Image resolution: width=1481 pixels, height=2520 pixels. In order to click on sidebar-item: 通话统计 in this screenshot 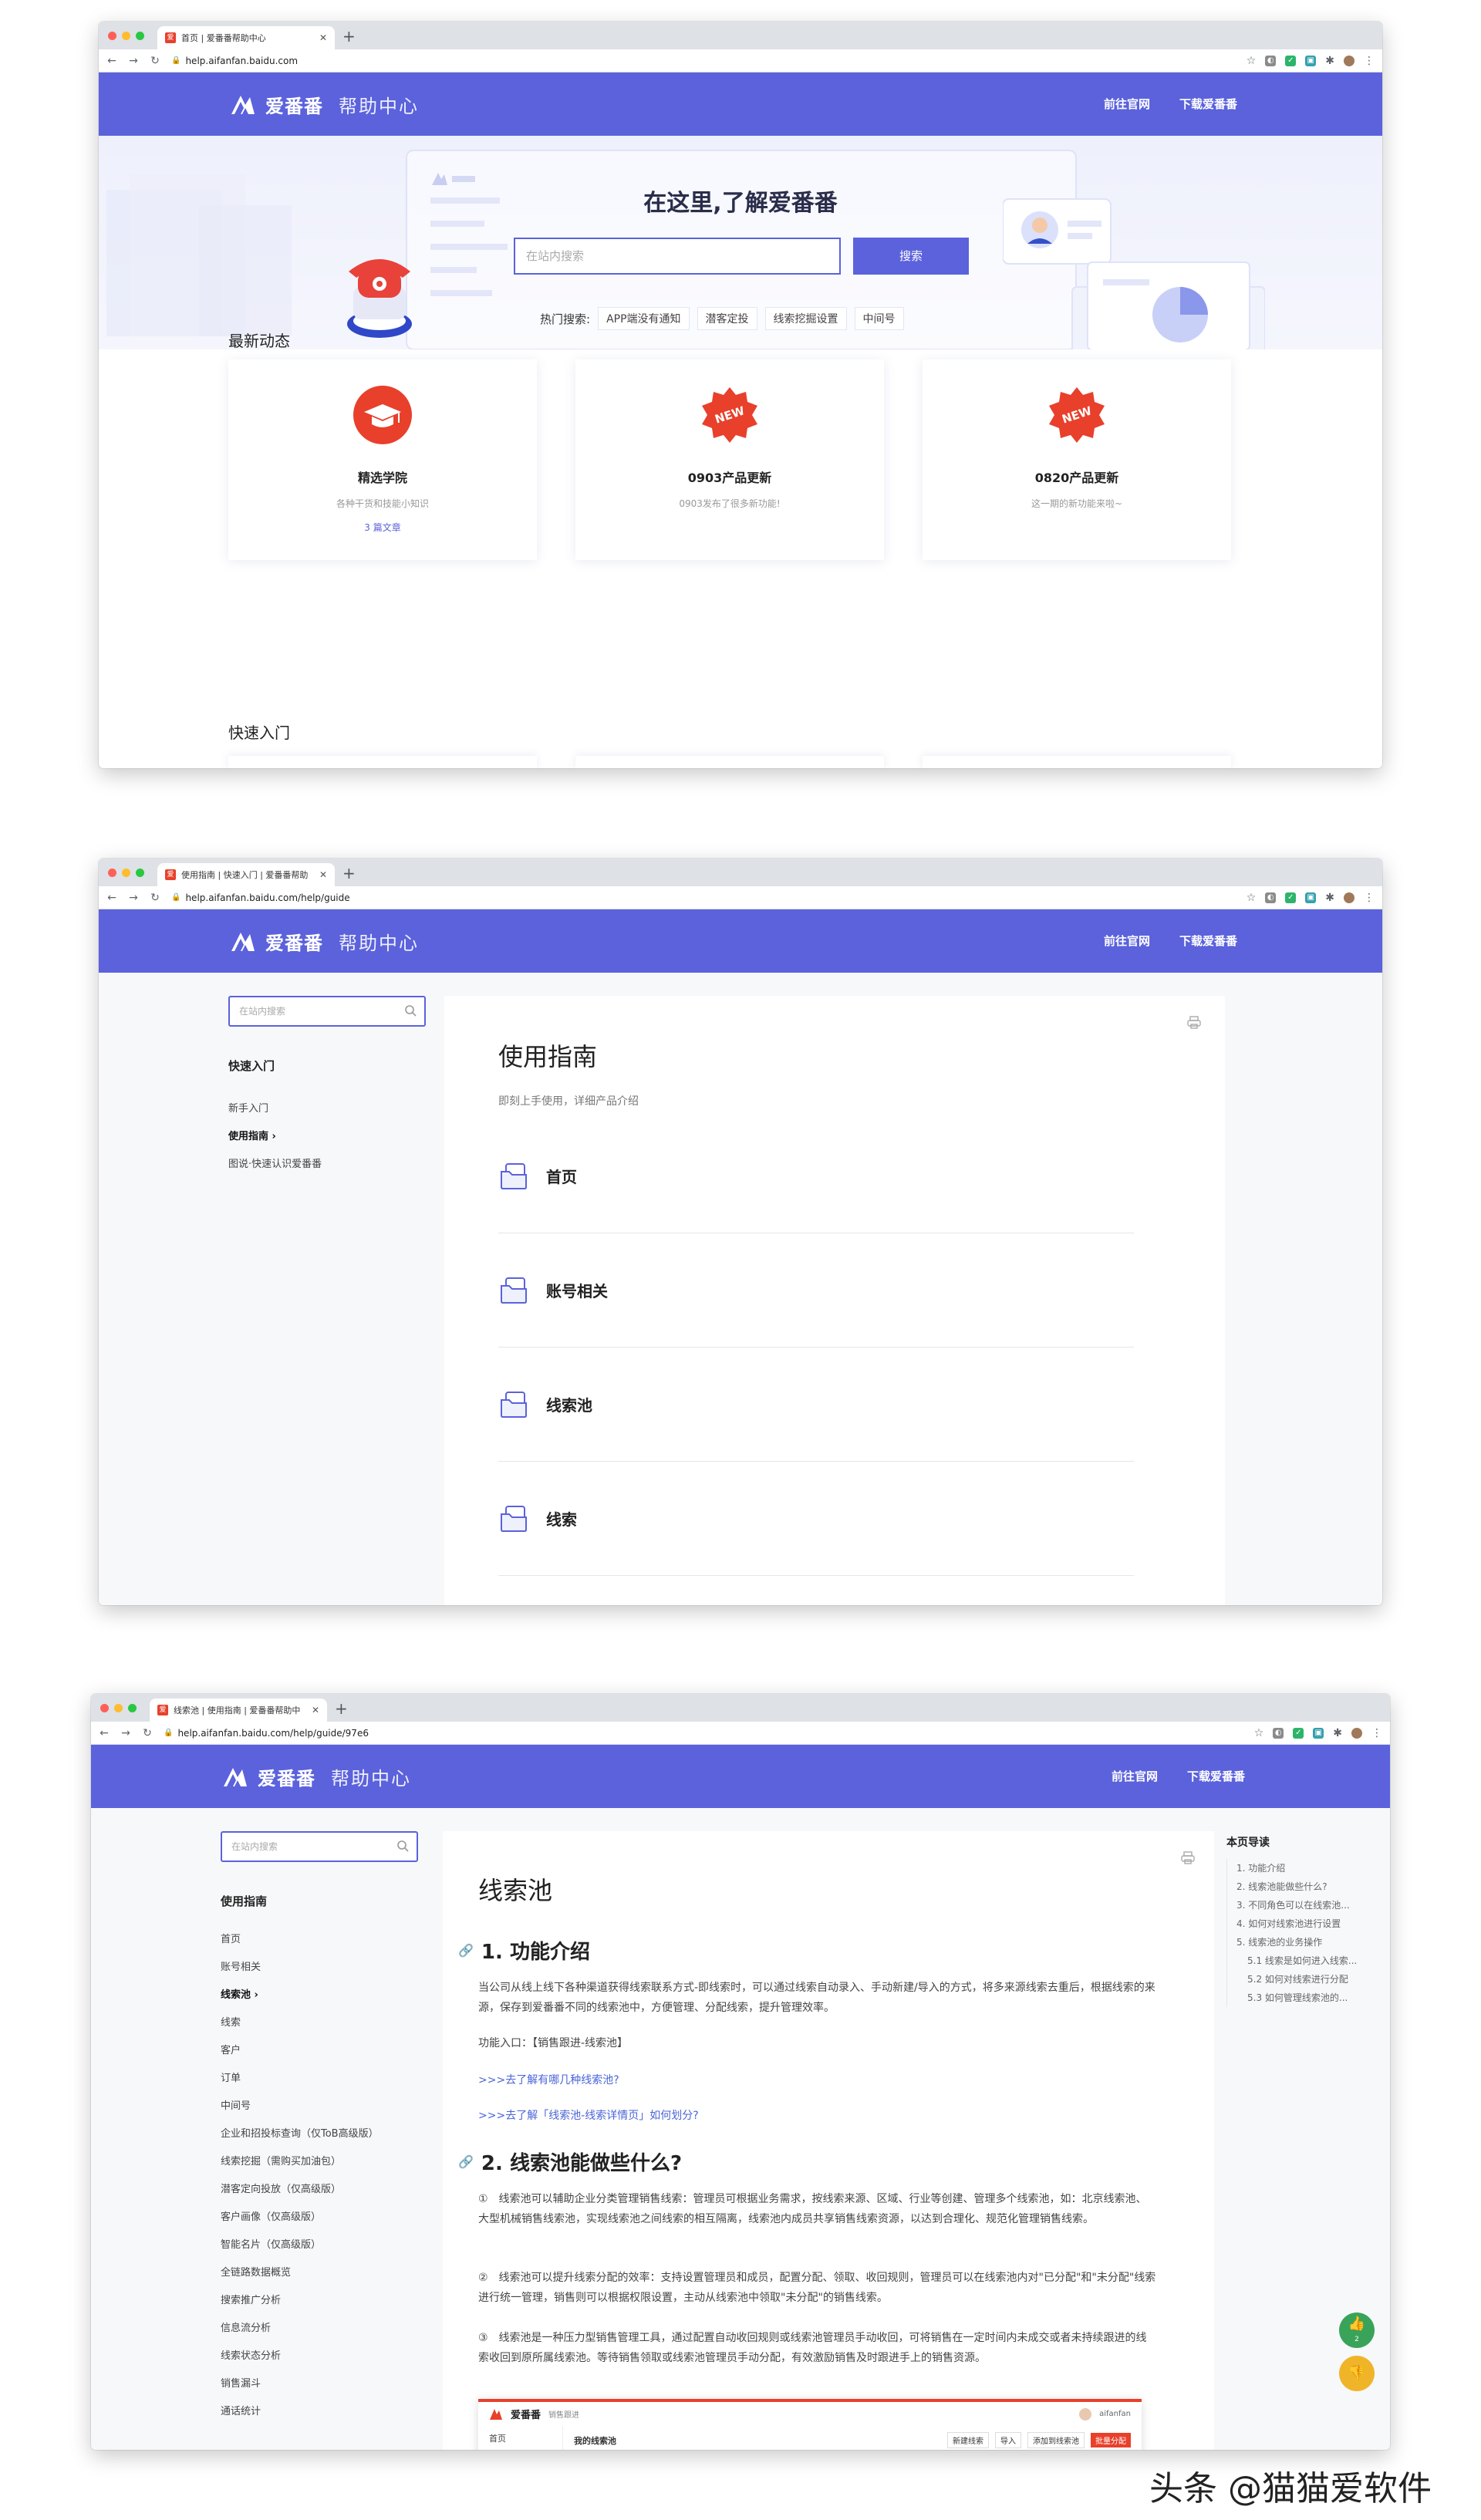, I will do `click(319, 2412)`.